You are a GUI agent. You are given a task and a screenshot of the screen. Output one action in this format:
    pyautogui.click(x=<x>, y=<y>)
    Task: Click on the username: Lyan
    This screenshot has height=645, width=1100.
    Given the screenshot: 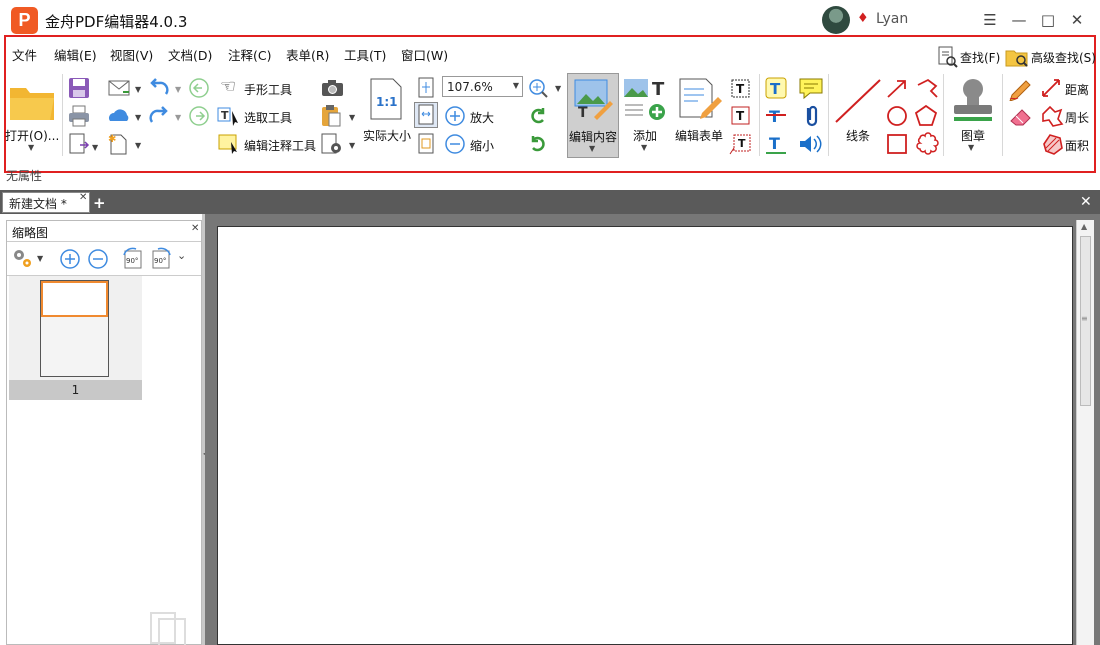 What is the action you would take?
    pyautogui.click(x=892, y=19)
    